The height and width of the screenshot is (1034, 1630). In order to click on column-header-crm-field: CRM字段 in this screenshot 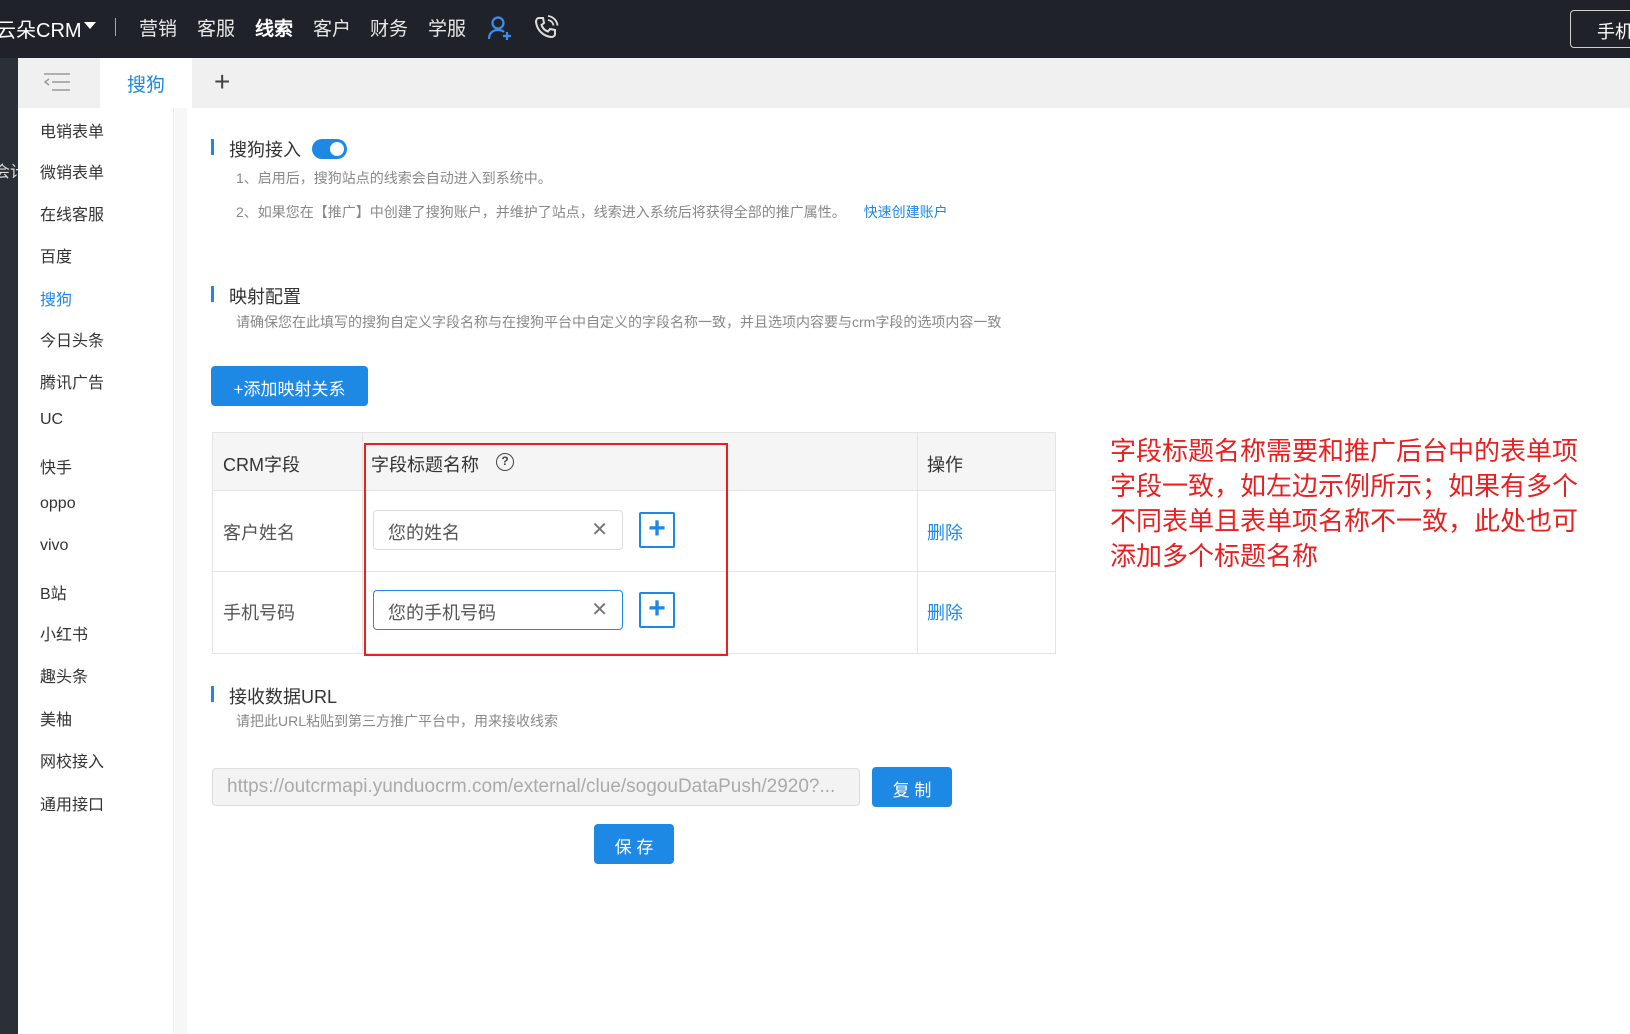, I will do `click(261, 465)`.